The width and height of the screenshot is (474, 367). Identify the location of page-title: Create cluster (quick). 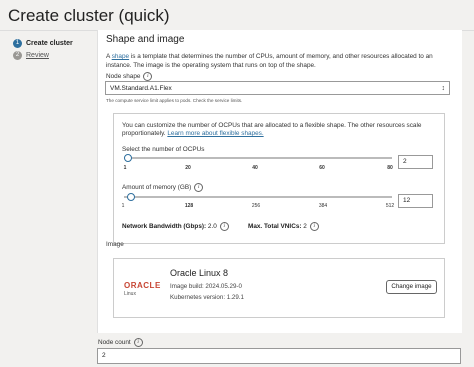
(89, 15).